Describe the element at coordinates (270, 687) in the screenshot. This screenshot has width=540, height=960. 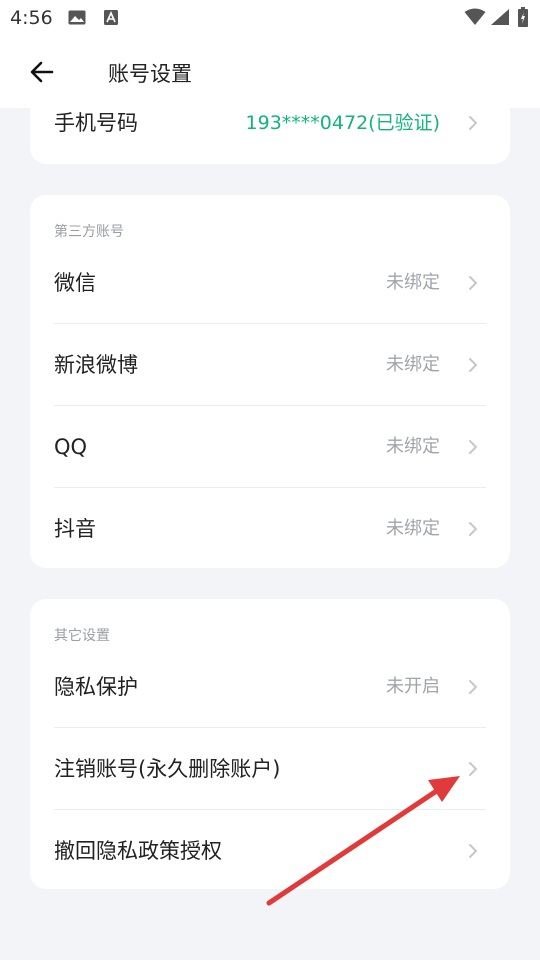
I see `privacy-protection-row: 隐私保护 未开启` at that location.